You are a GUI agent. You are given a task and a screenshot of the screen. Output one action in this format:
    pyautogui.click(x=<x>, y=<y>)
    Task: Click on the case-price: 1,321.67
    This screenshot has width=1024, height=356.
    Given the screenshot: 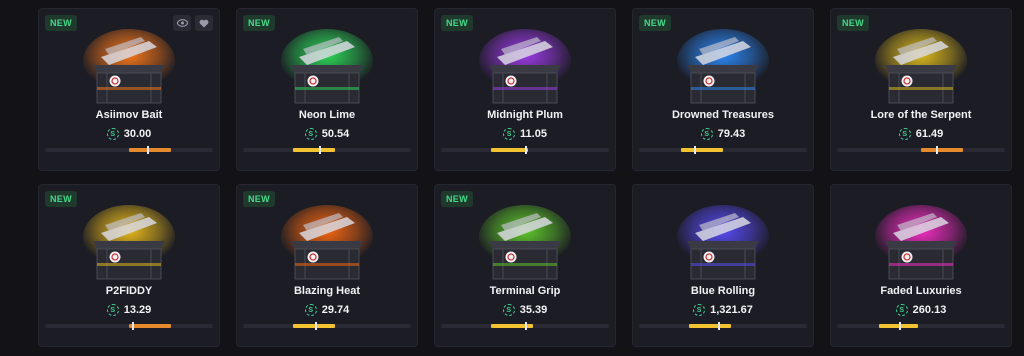 What is the action you would take?
    pyautogui.click(x=731, y=310)
    